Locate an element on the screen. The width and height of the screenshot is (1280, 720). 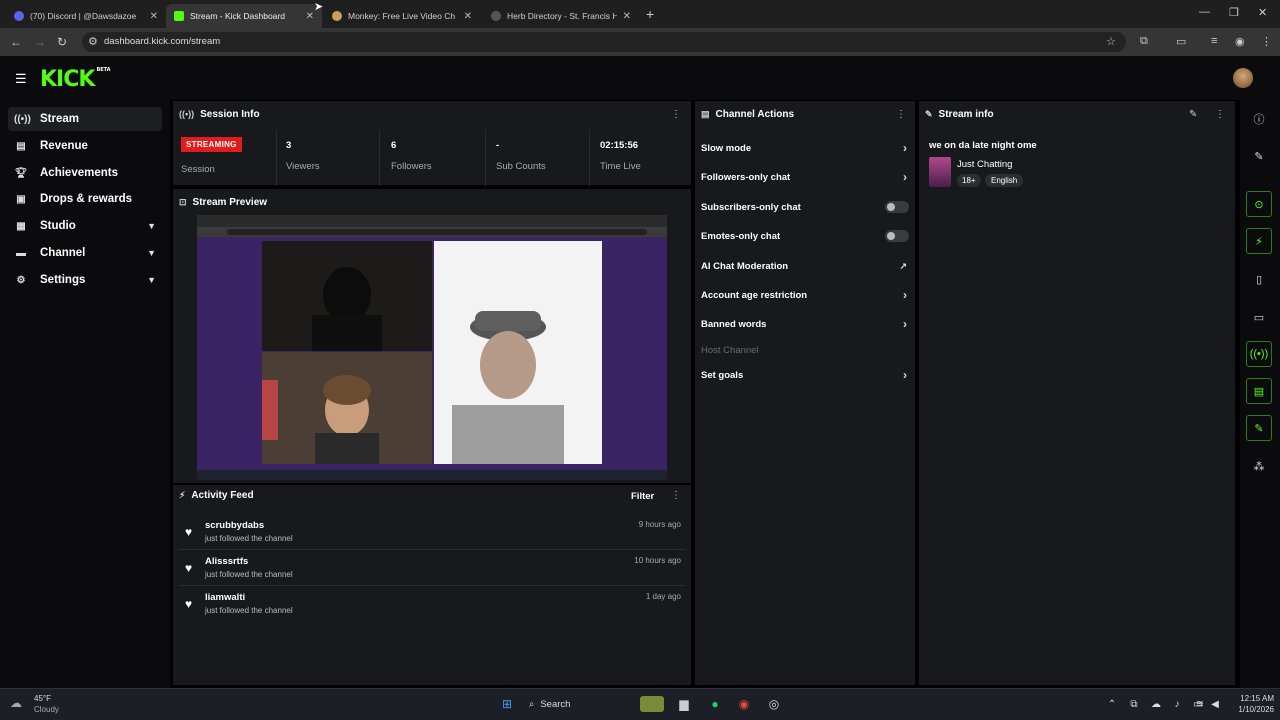
tab-kick-dashboard: Stream - Kick Dashboard ✕ is located at coordinates (244, 16).